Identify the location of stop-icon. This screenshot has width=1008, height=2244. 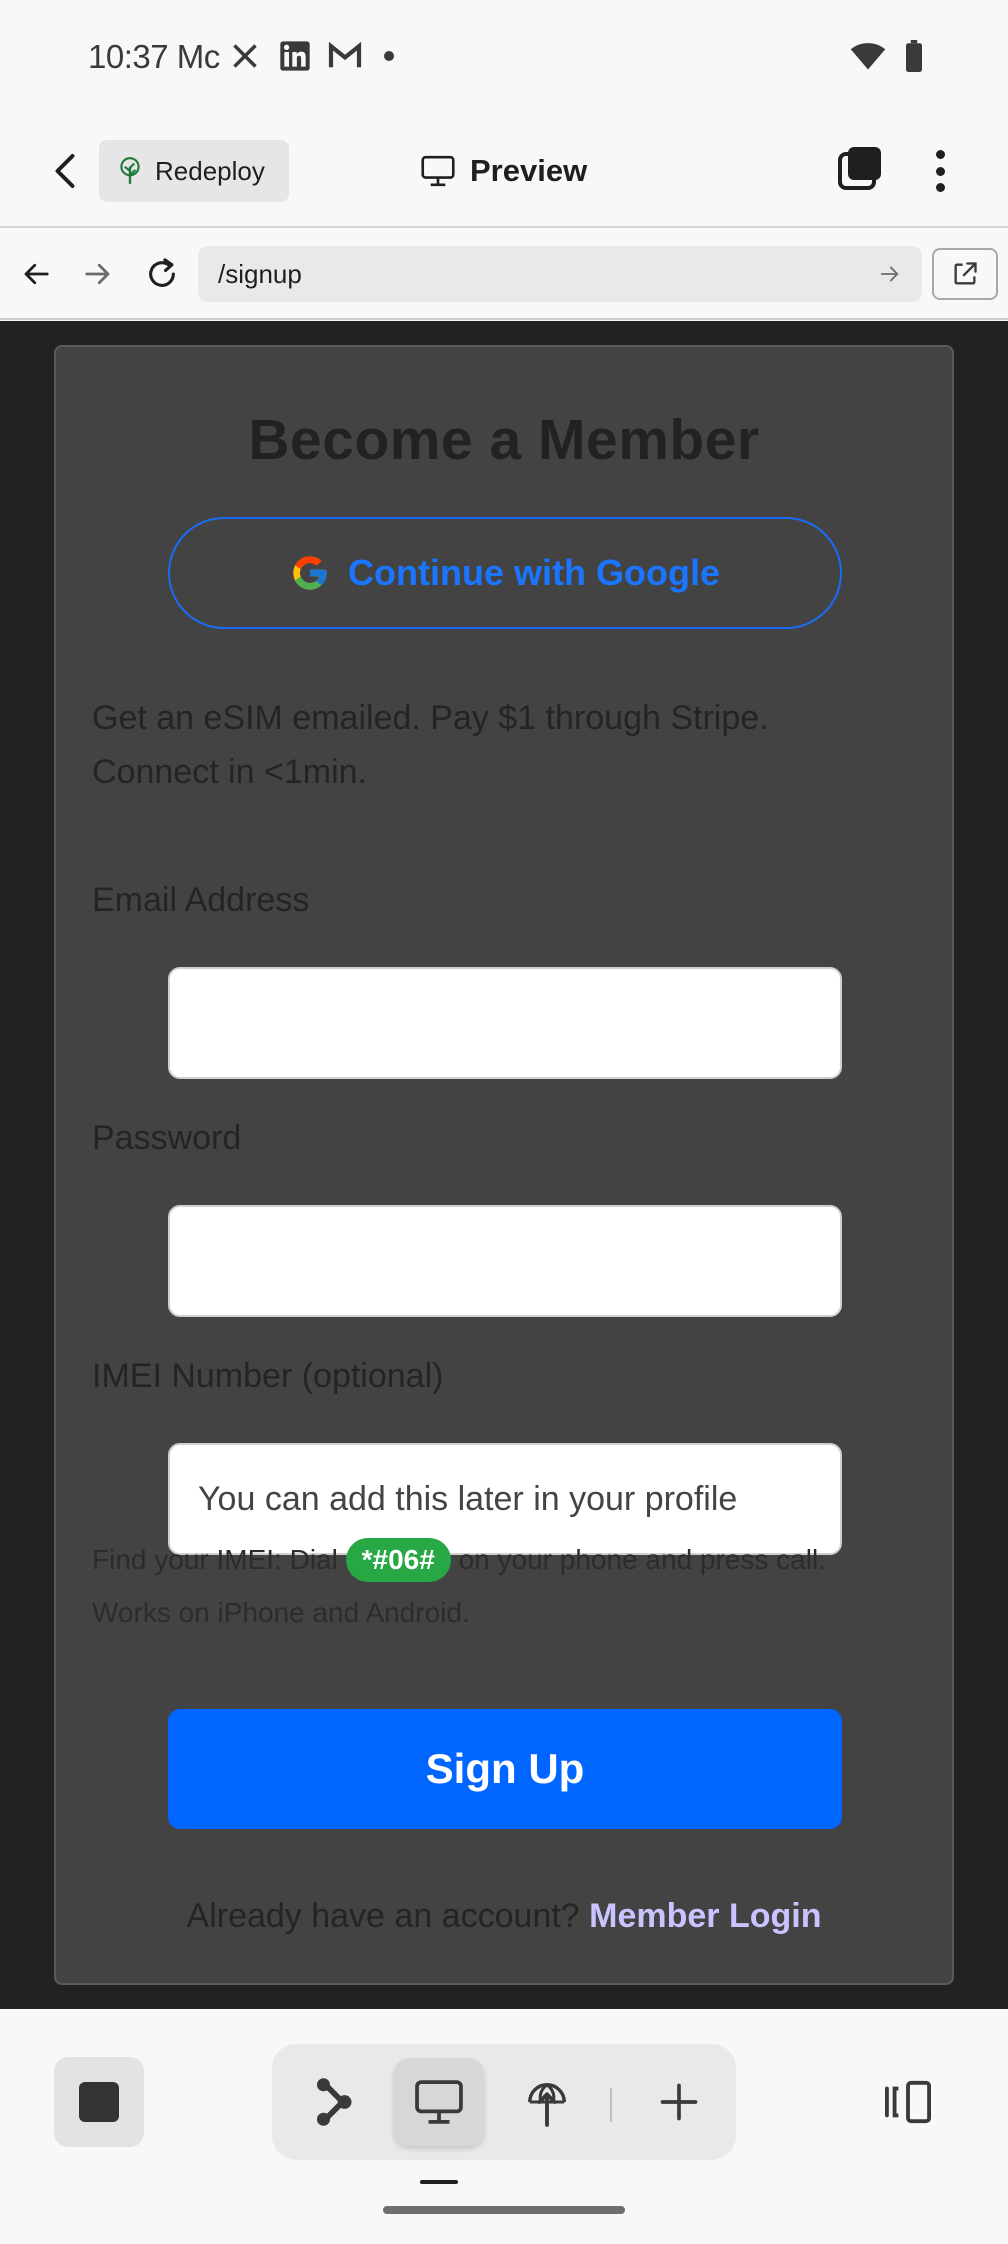
(99, 2102).